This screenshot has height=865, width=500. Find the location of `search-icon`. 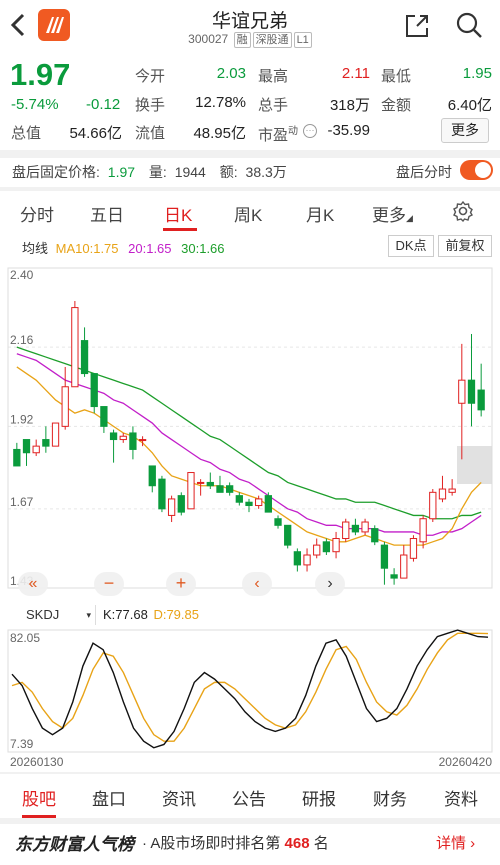

search-icon is located at coordinates (469, 25).